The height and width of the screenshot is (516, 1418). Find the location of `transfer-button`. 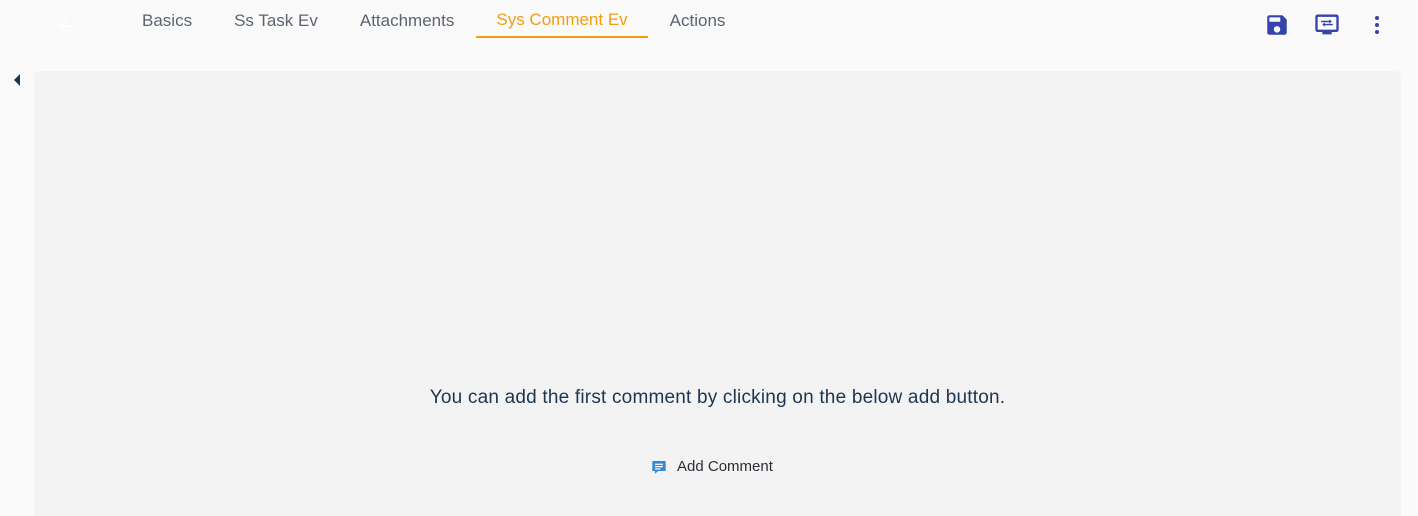

transfer-button is located at coordinates (1327, 25).